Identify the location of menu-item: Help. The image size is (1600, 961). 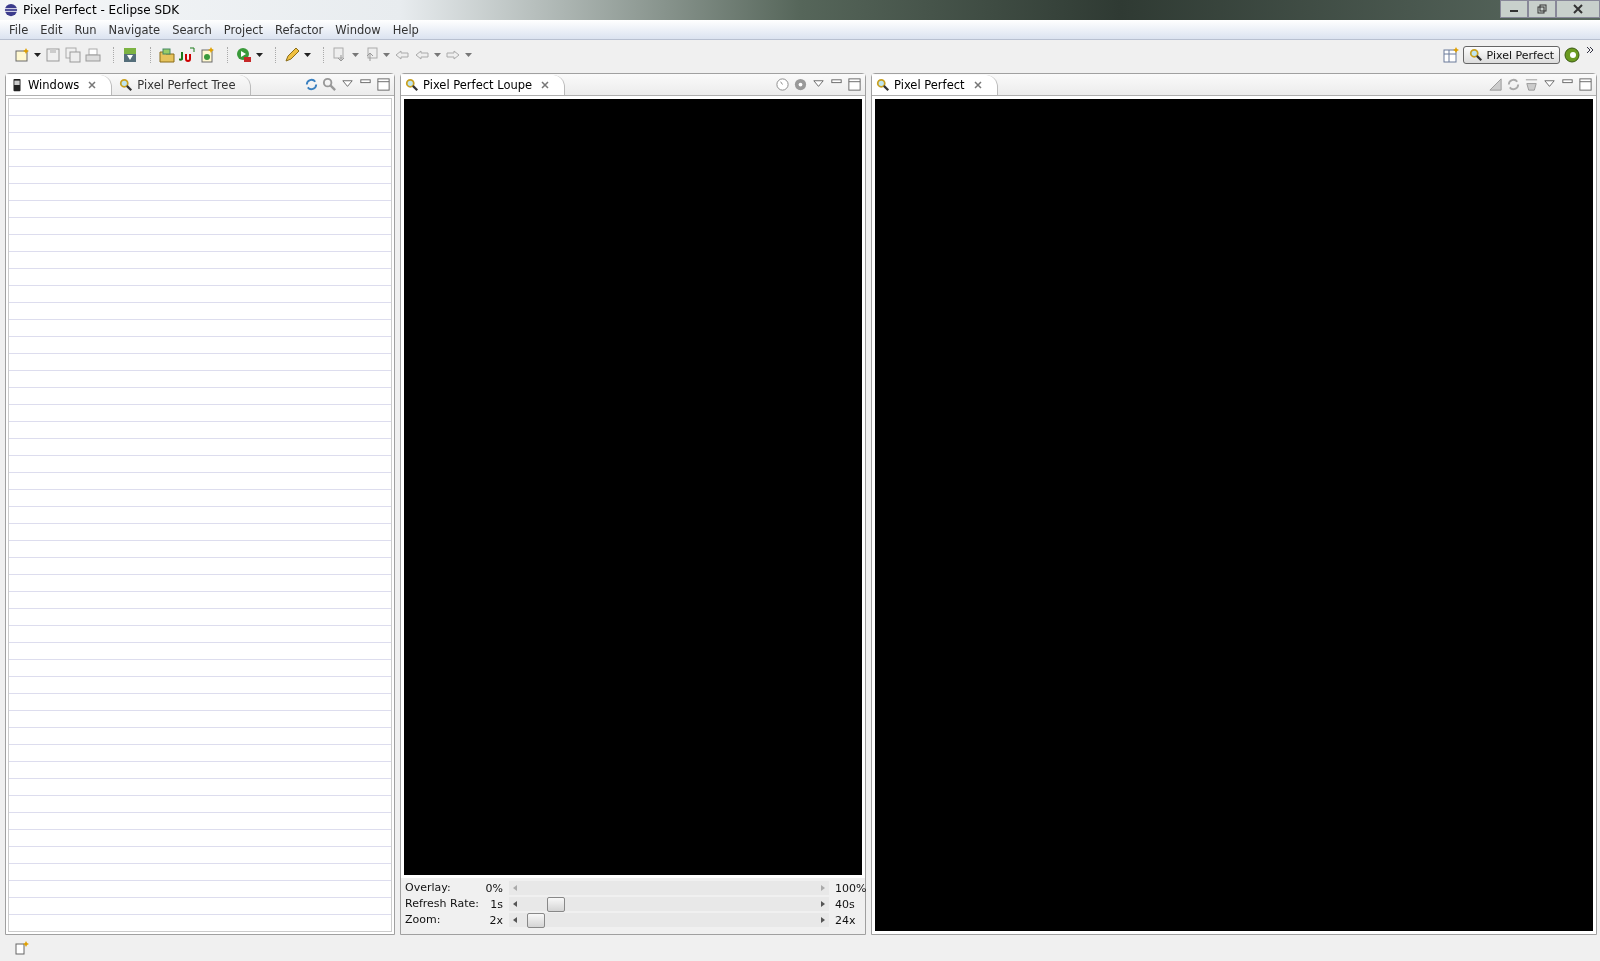
(405, 29).